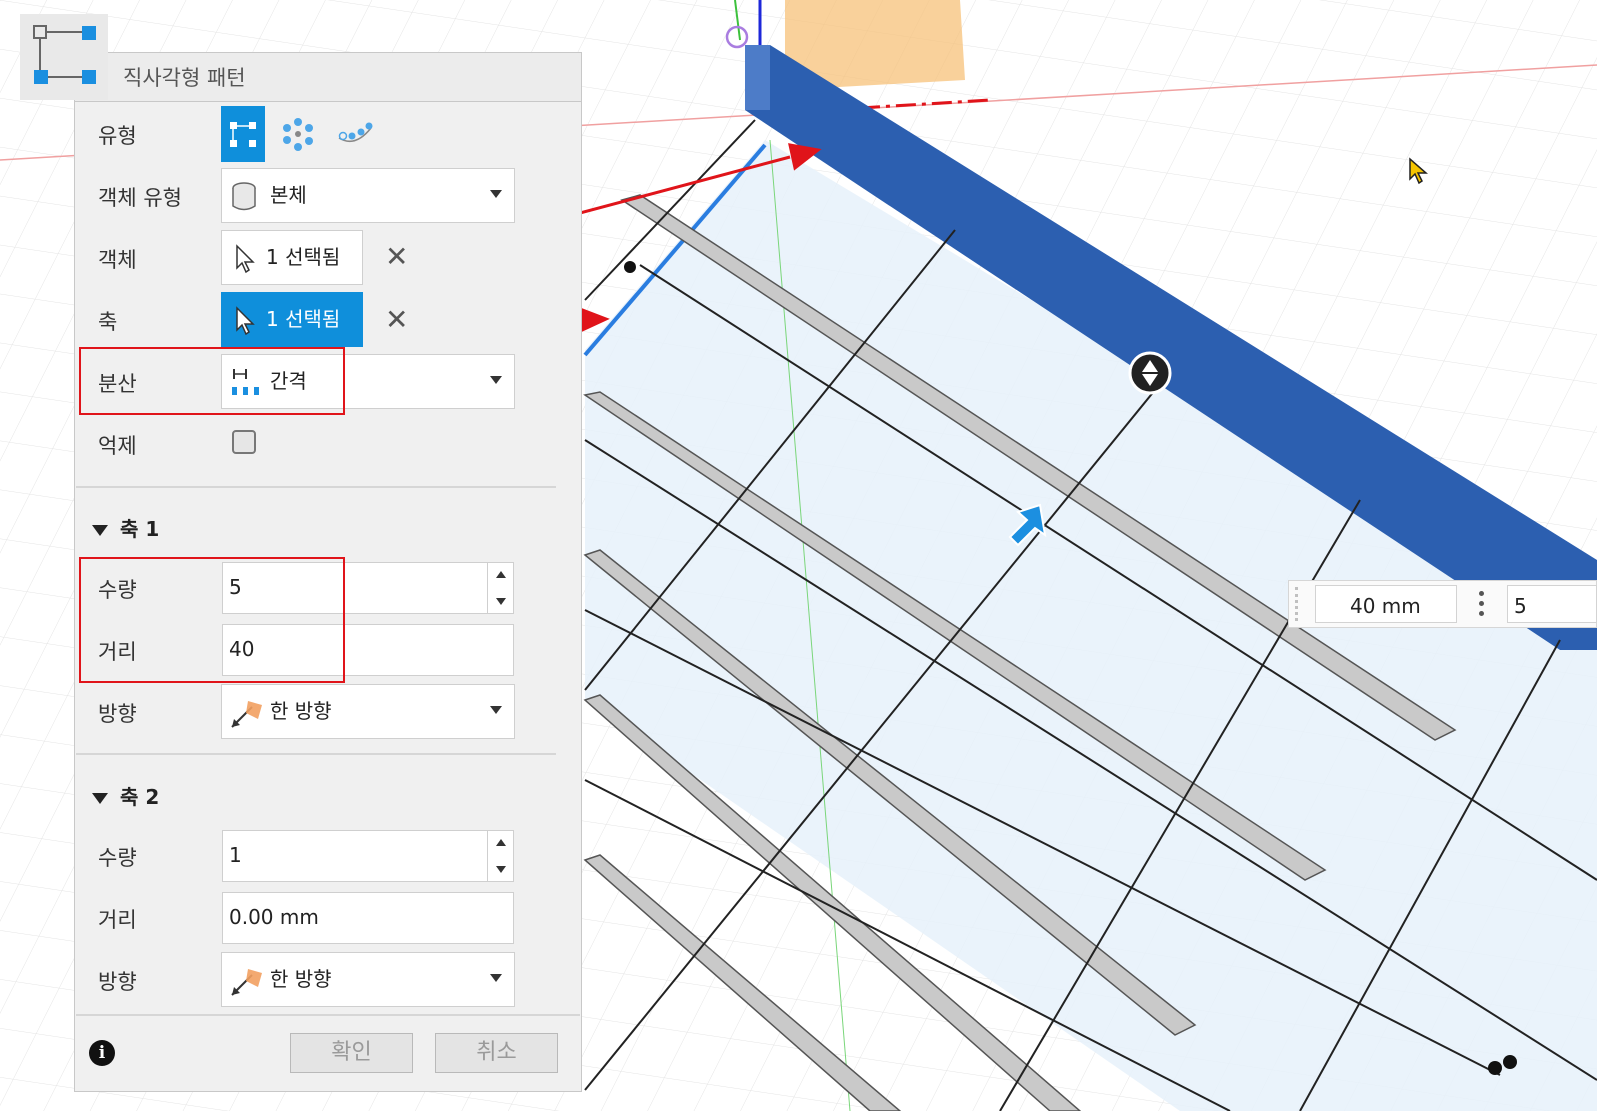 Image resolution: width=1597 pixels, height=1111 pixels. I want to click on object-type-label: 객체 유형, so click(140, 198).